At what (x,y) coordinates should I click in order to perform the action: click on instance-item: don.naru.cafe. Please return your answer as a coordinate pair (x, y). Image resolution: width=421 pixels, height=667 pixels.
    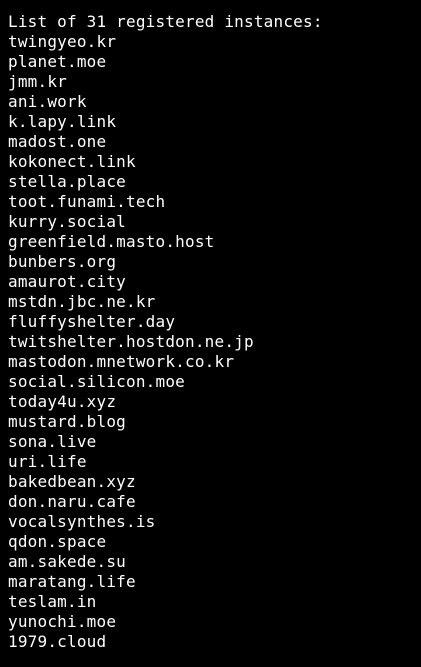
    Looking at the image, I should click on (72, 501).